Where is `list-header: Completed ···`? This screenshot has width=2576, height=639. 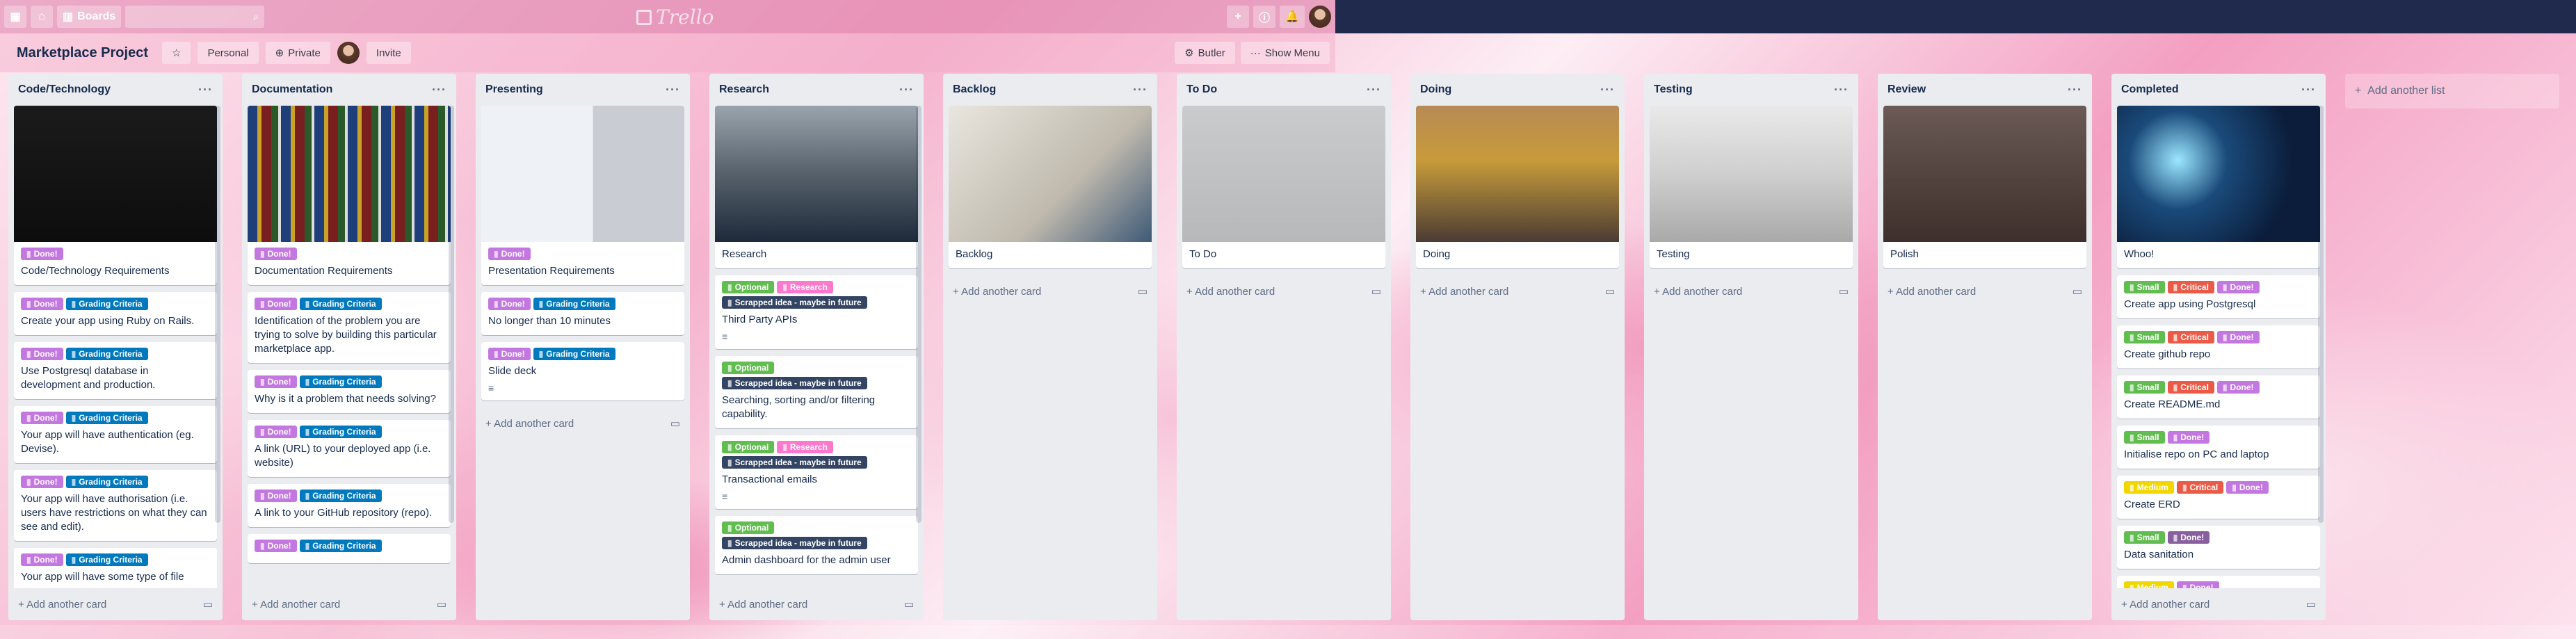 list-header: Completed ··· is located at coordinates (2218, 90).